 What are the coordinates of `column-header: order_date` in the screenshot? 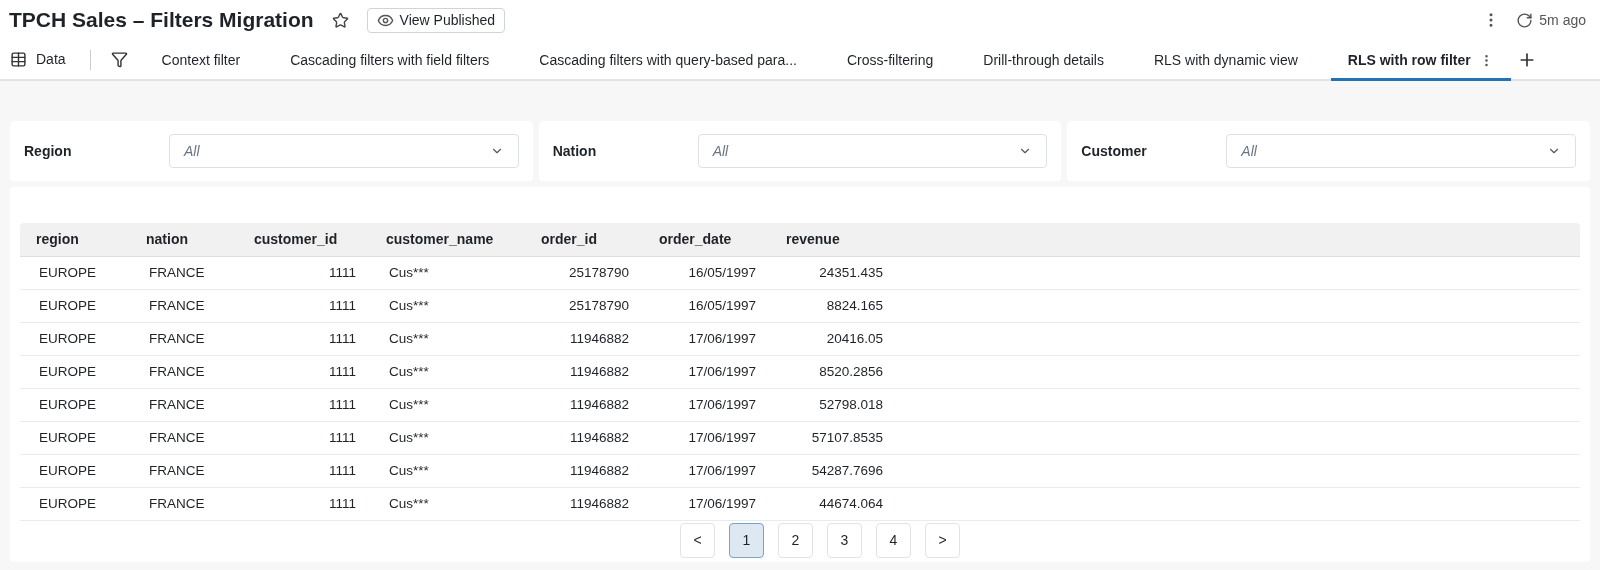 It's located at (706, 239).